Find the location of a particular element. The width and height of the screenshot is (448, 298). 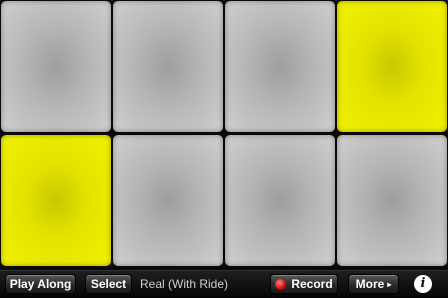

more-button: More ▸ is located at coordinates (373, 284).